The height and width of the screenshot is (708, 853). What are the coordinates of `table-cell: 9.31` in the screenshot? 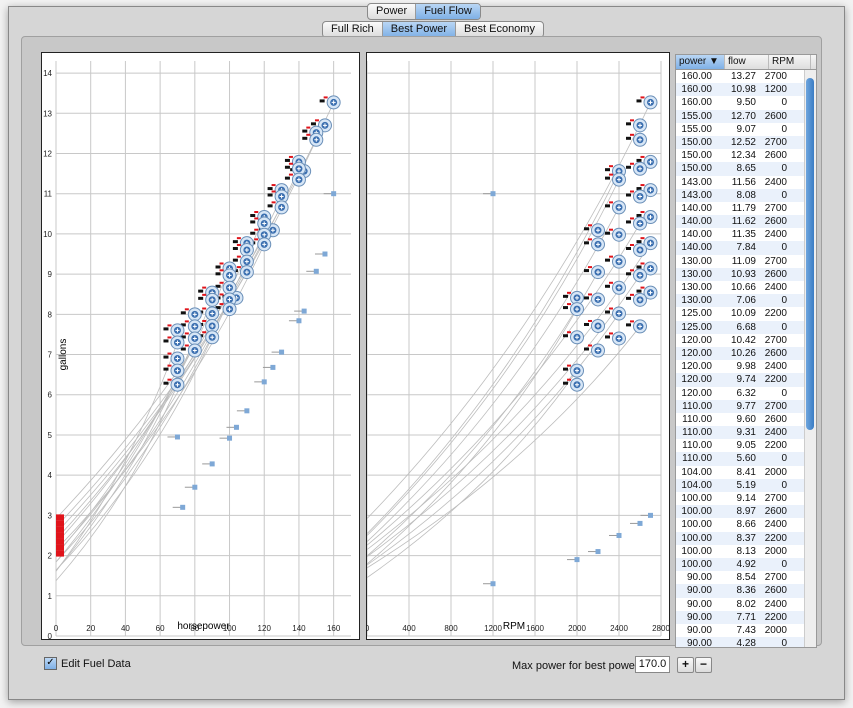 It's located at (746, 433).